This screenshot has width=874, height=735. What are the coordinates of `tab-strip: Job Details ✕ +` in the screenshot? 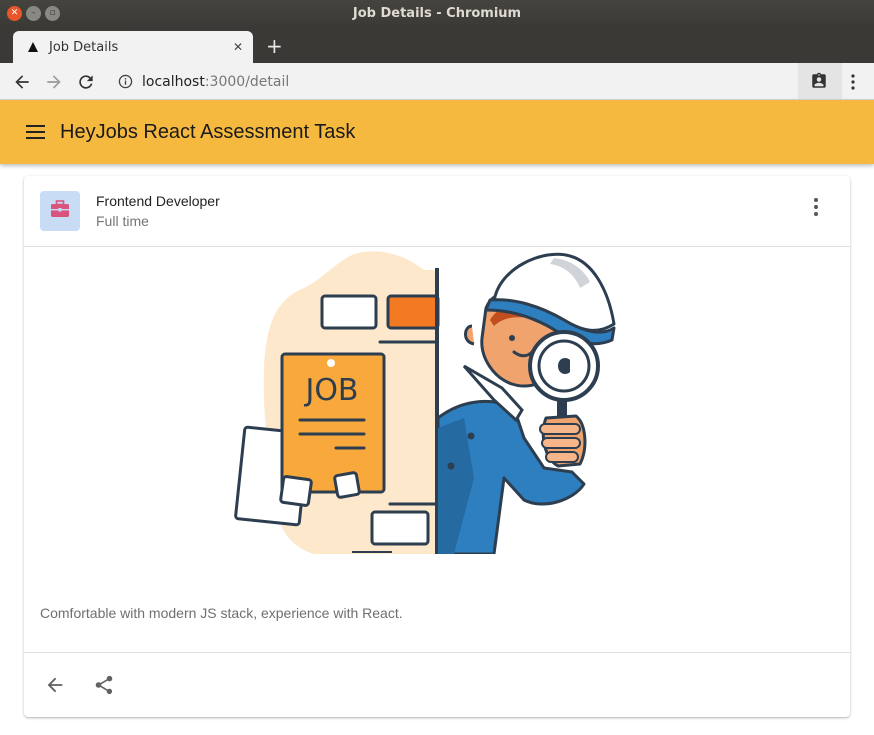 It's located at (437, 45).